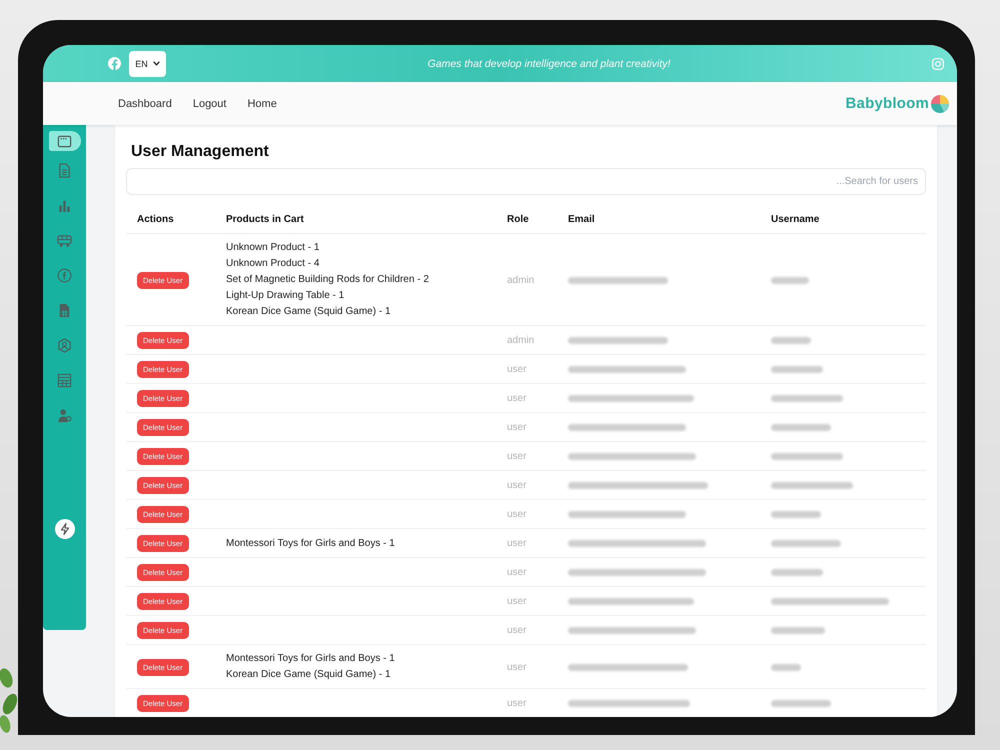 The image size is (1000, 750). I want to click on column-header: Role, so click(517, 219).